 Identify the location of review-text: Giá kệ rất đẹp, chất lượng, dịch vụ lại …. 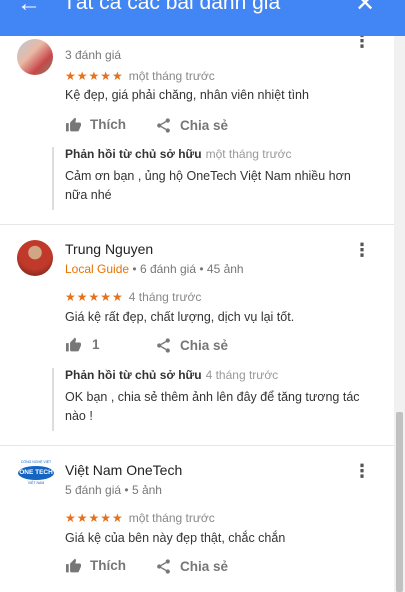
(180, 317).